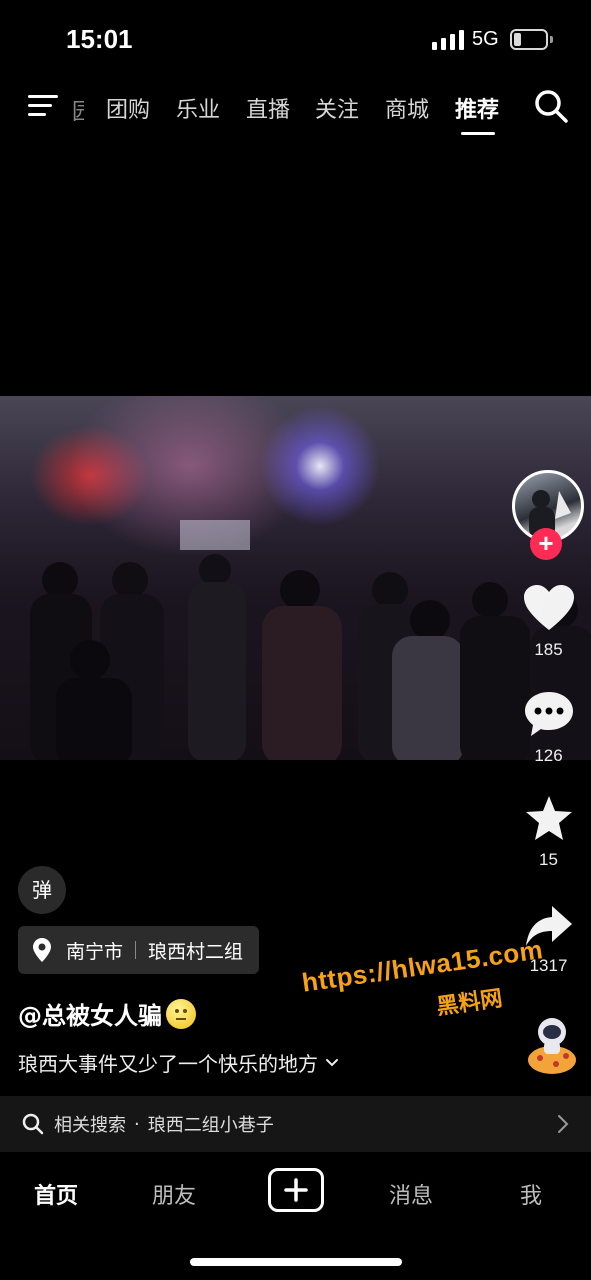  Describe the element at coordinates (337, 108) in the screenshot. I see `tab-following: 关注` at that location.